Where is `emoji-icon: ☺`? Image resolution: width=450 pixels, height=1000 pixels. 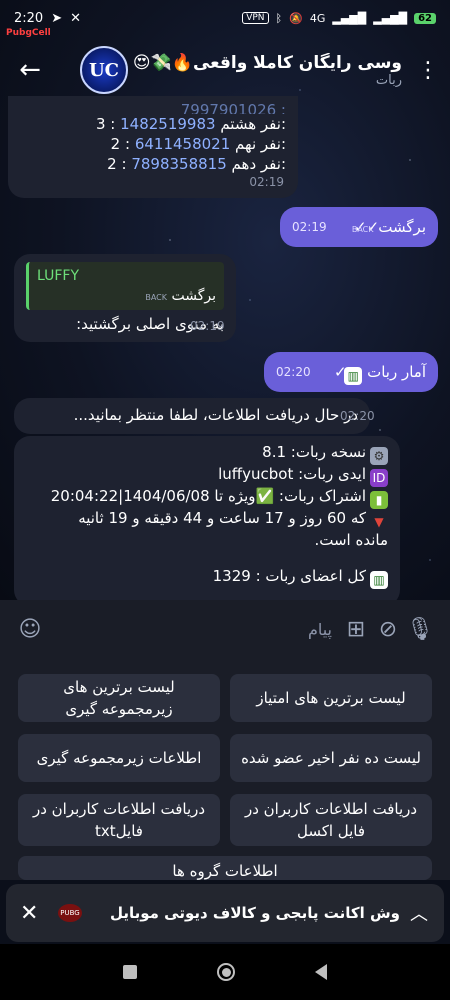 emoji-icon: ☺ is located at coordinates (30, 629).